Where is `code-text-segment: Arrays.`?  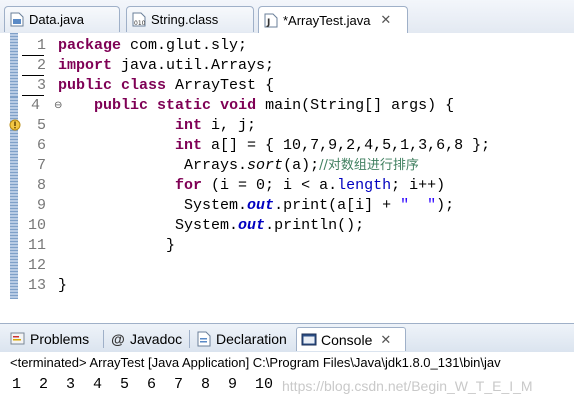
code-text-segment: Arrays. is located at coordinates (216, 165).